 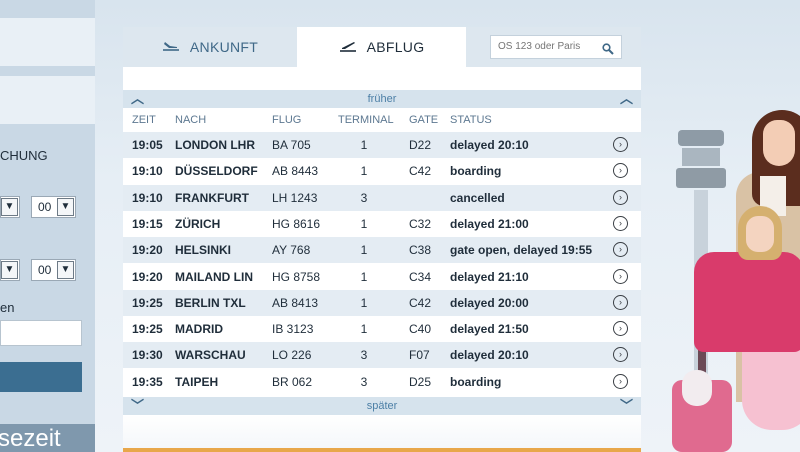 I want to click on flight-destination: DÜSSELDORF, so click(x=216, y=171).